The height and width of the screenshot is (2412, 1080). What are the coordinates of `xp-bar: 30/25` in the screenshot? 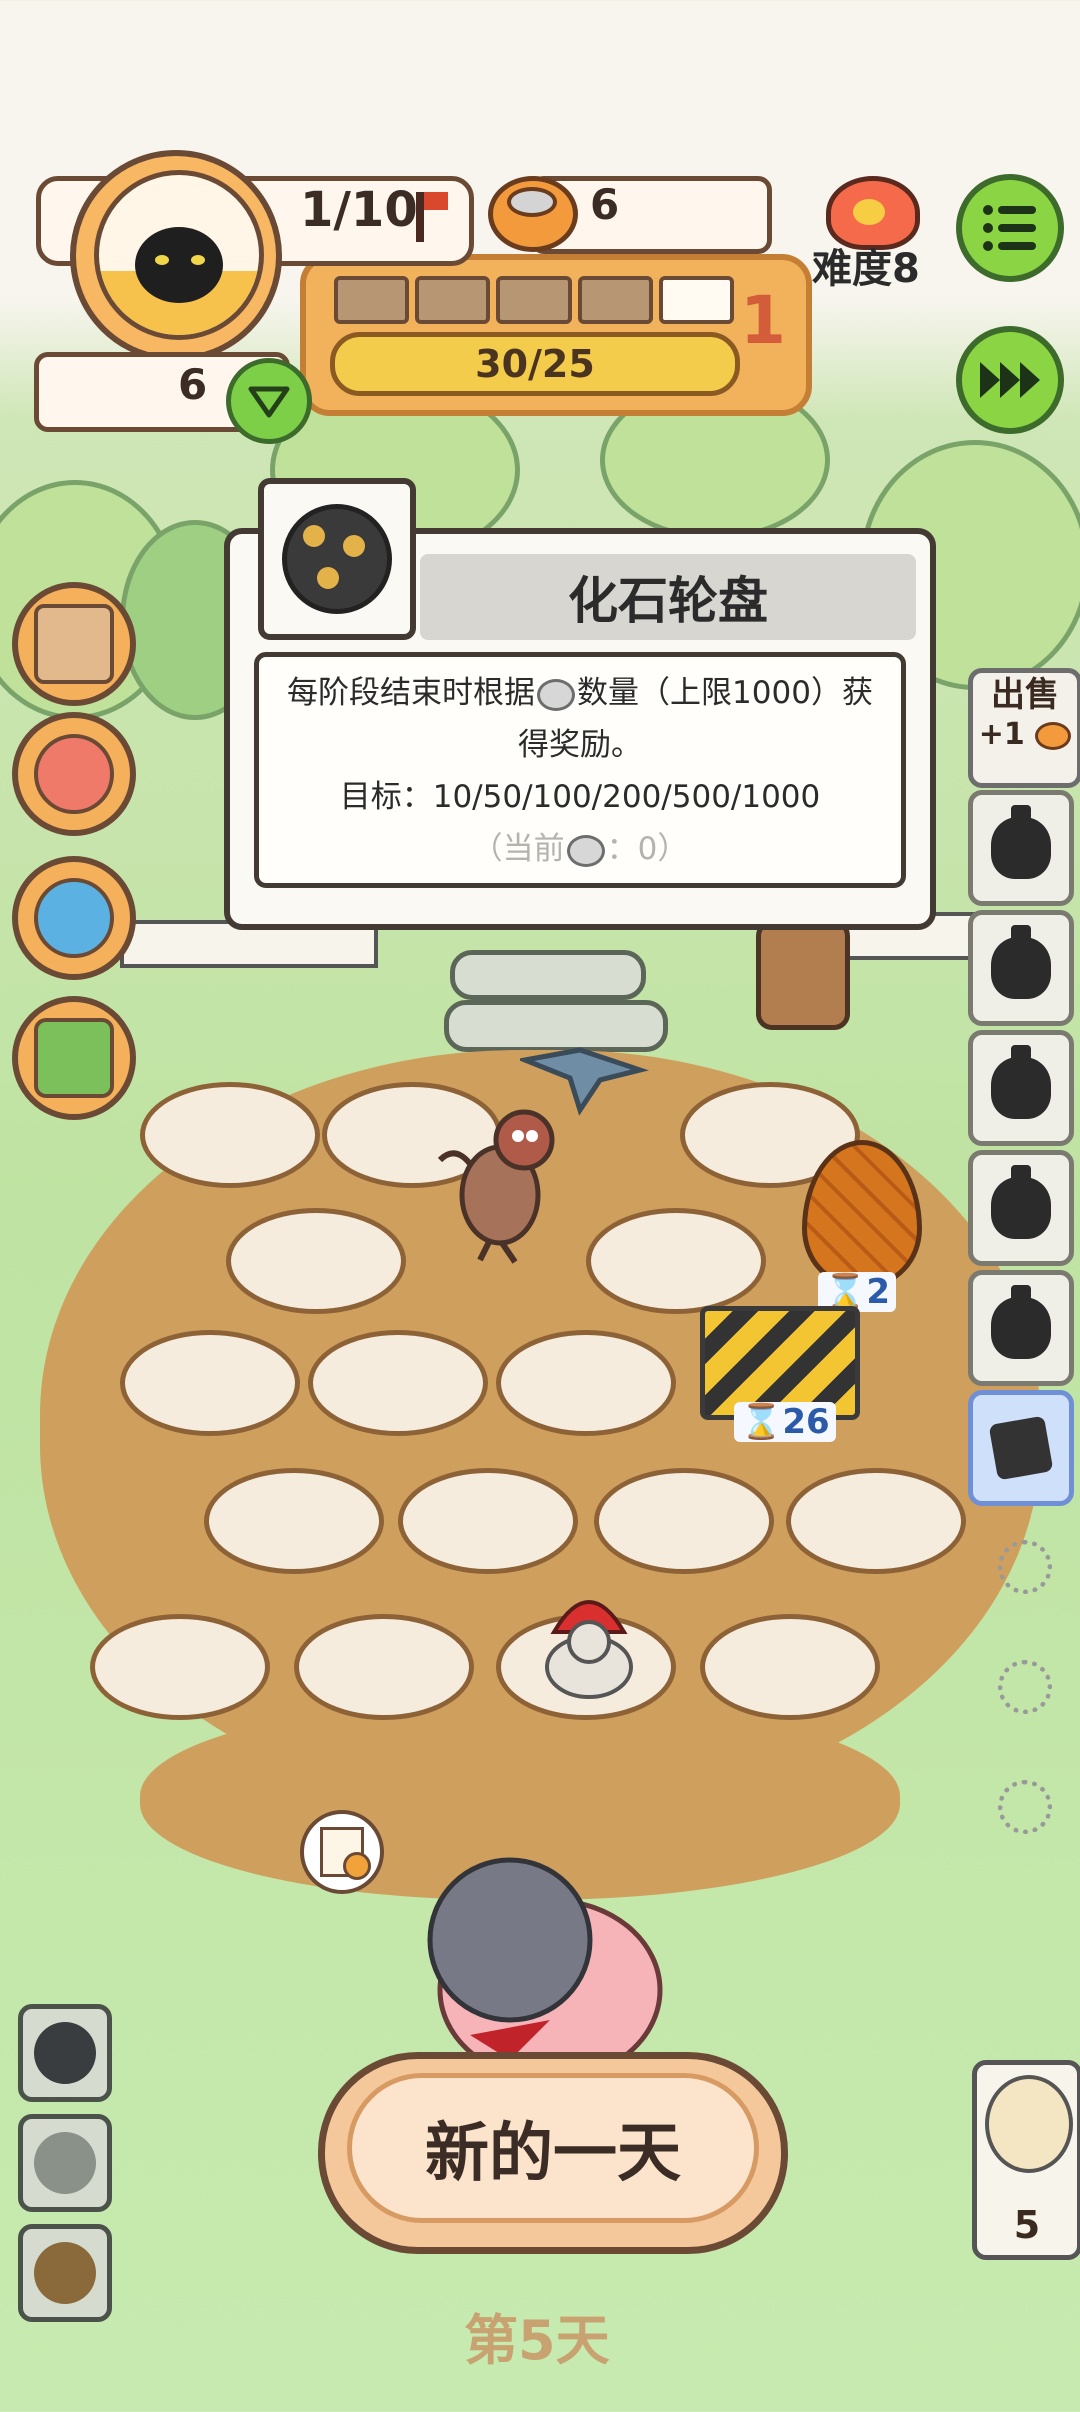 It's located at (535, 364).